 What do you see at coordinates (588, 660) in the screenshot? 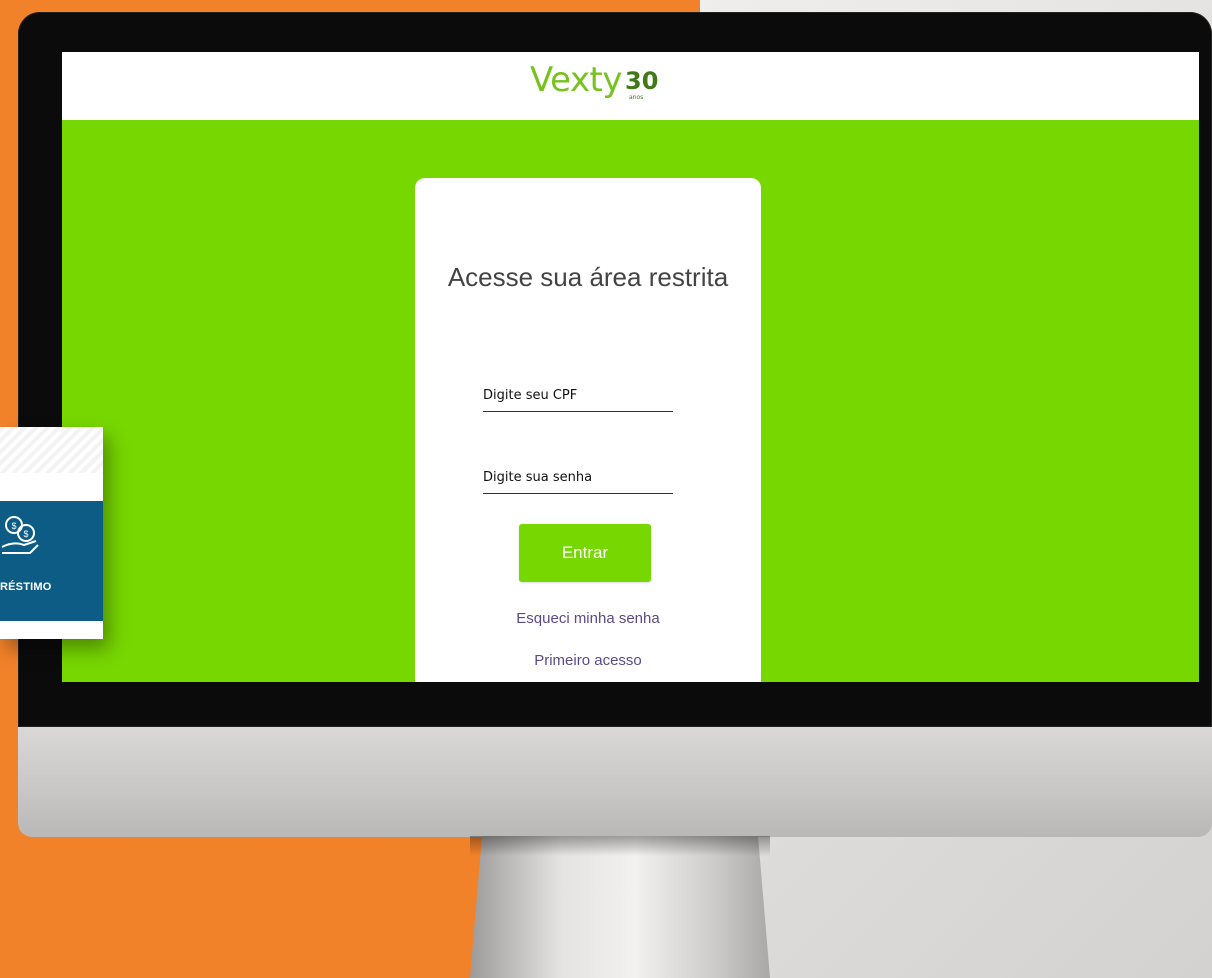
I see `first-access-link: Primeiro acesso` at bounding box center [588, 660].